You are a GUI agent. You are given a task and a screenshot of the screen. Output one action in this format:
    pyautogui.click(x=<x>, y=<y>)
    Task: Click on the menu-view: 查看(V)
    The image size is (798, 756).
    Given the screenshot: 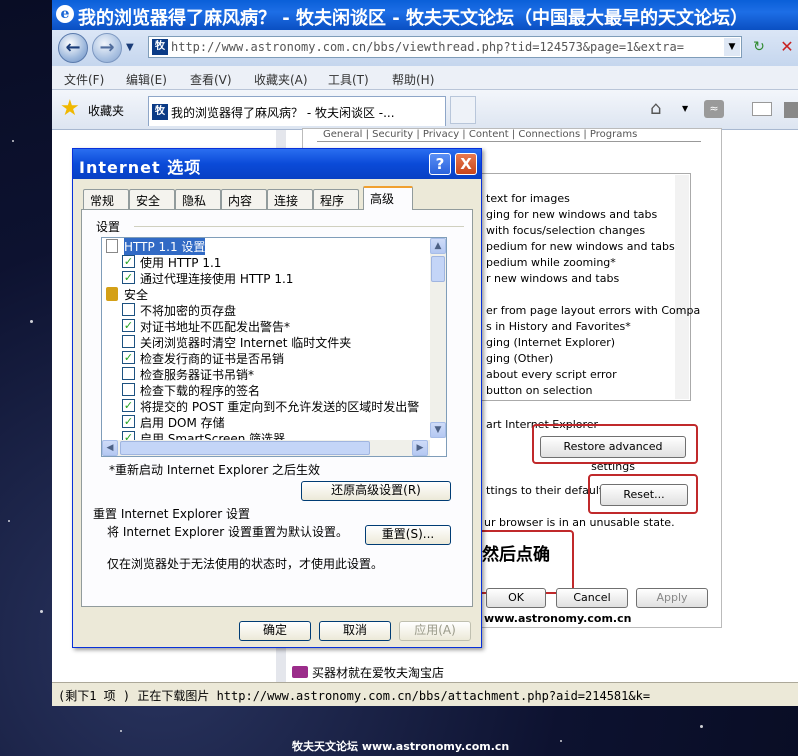 What is the action you would take?
    pyautogui.click(x=211, y=79)
    